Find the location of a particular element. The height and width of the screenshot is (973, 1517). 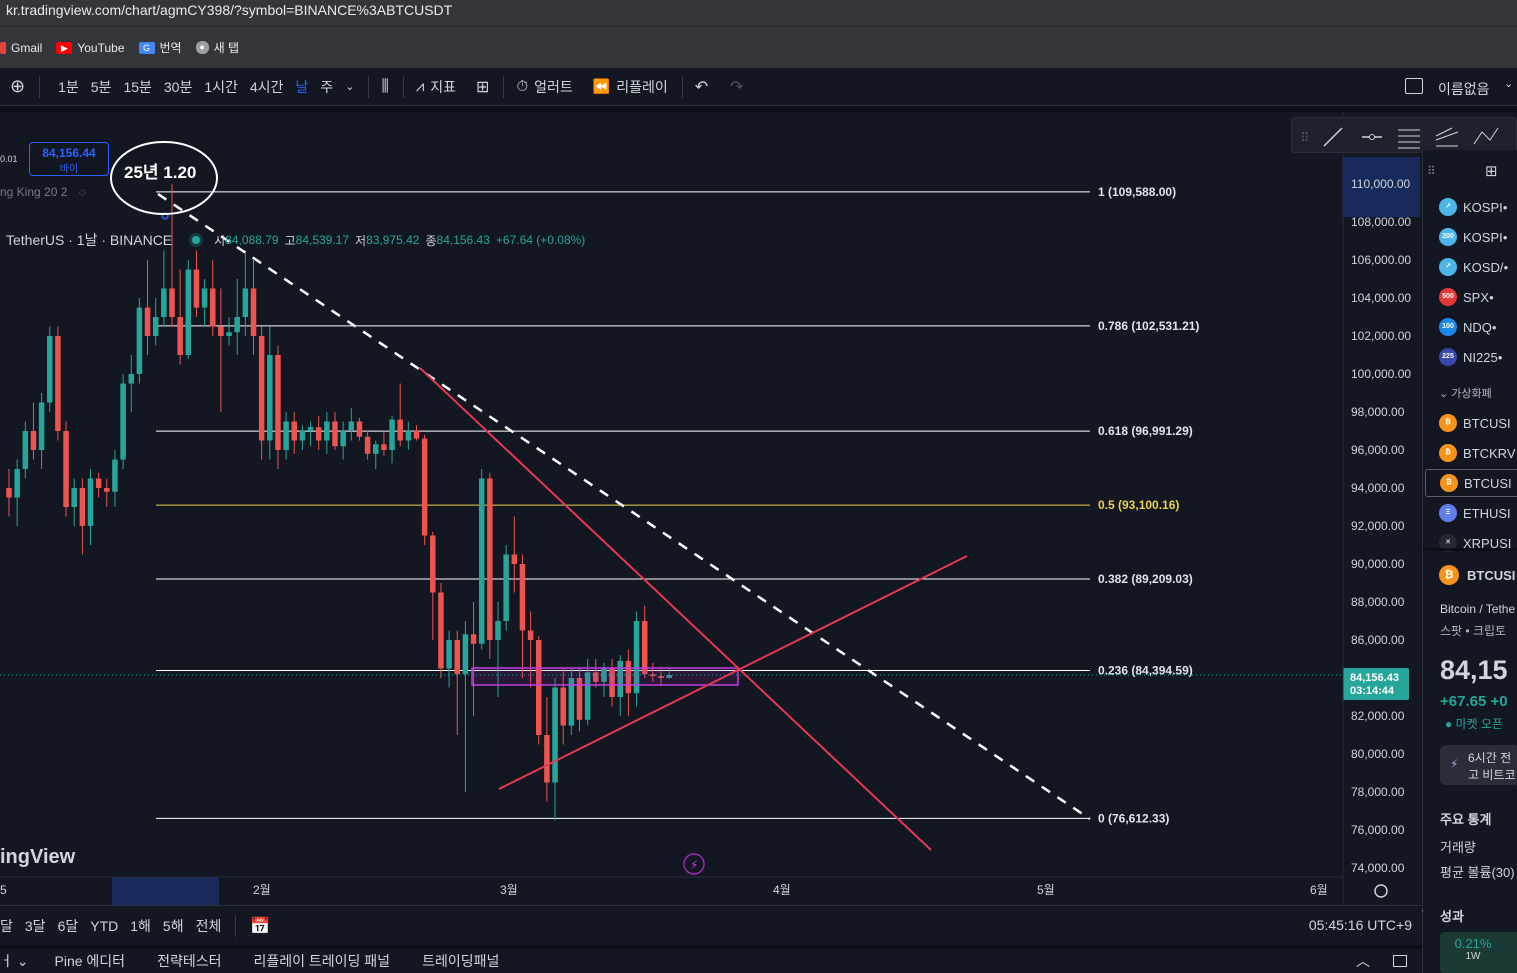

eye-hidden-icon: ◌ is located at coordinates (82, 192).